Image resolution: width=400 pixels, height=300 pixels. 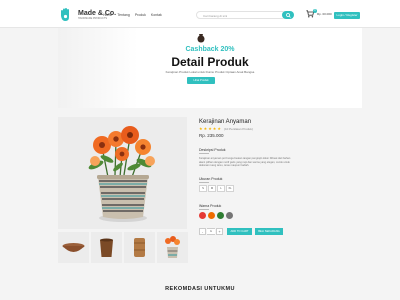 I want to click on product-price: Rp. 235.000, so click(x=211, y=135).